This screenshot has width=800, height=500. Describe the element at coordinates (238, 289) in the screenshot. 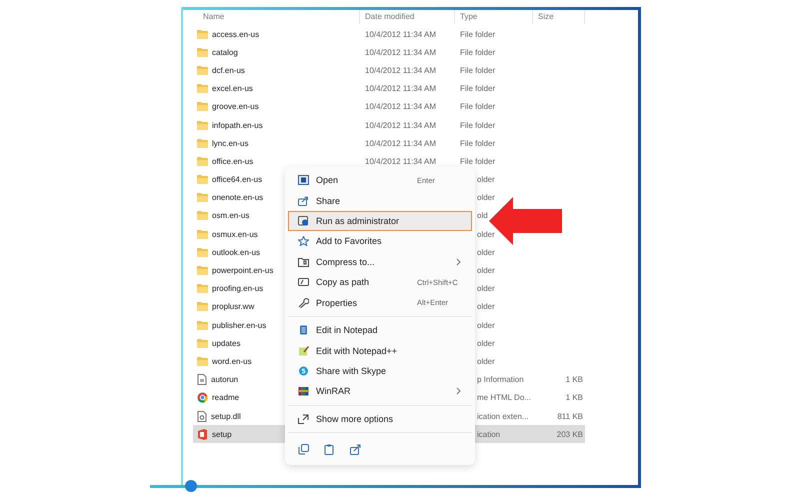

I see `file-name: proofing.en-us` at that location.